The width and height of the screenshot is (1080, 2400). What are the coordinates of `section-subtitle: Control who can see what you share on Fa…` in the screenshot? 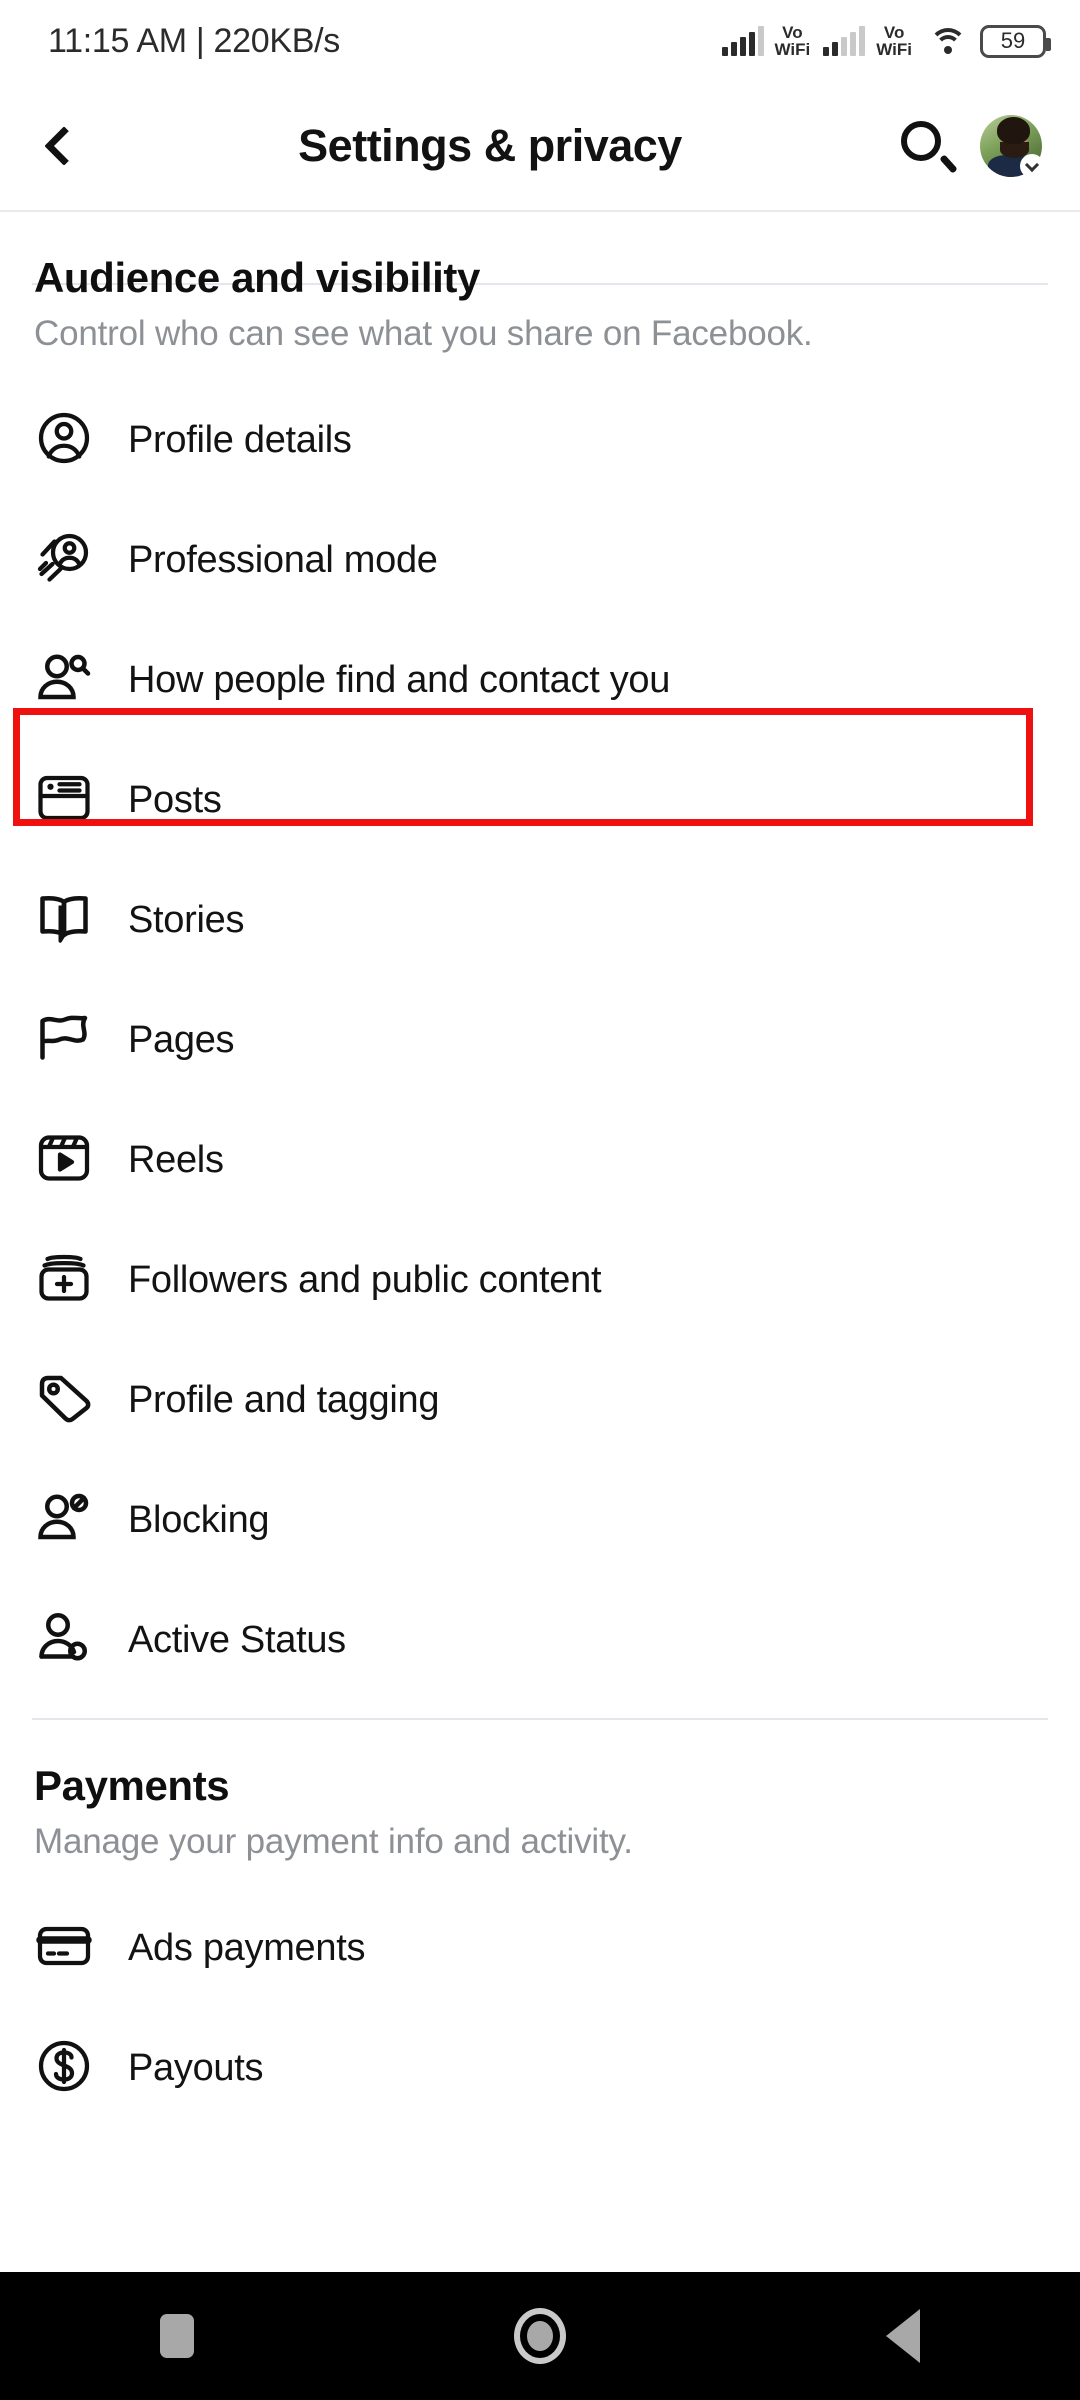 It's located at (423, 333).